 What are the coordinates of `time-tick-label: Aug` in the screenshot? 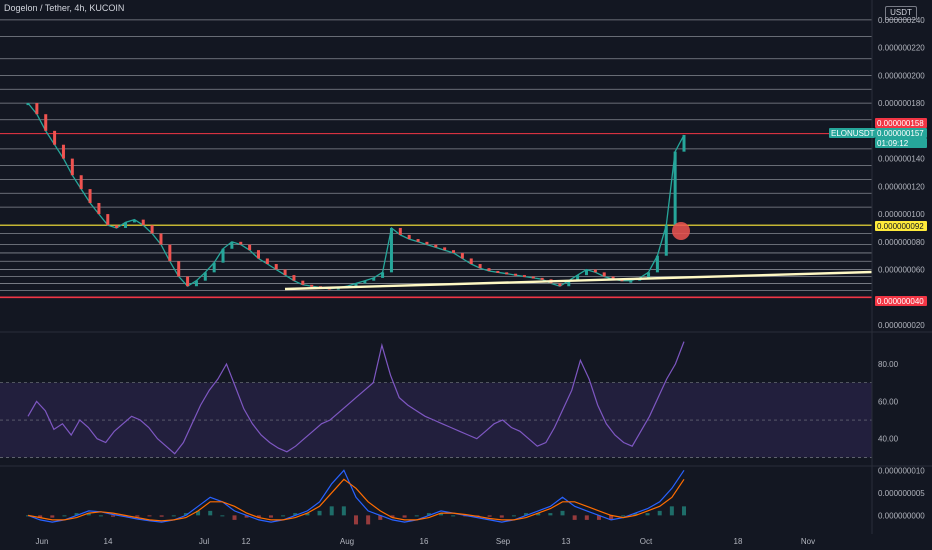 It's located at (347, 541).